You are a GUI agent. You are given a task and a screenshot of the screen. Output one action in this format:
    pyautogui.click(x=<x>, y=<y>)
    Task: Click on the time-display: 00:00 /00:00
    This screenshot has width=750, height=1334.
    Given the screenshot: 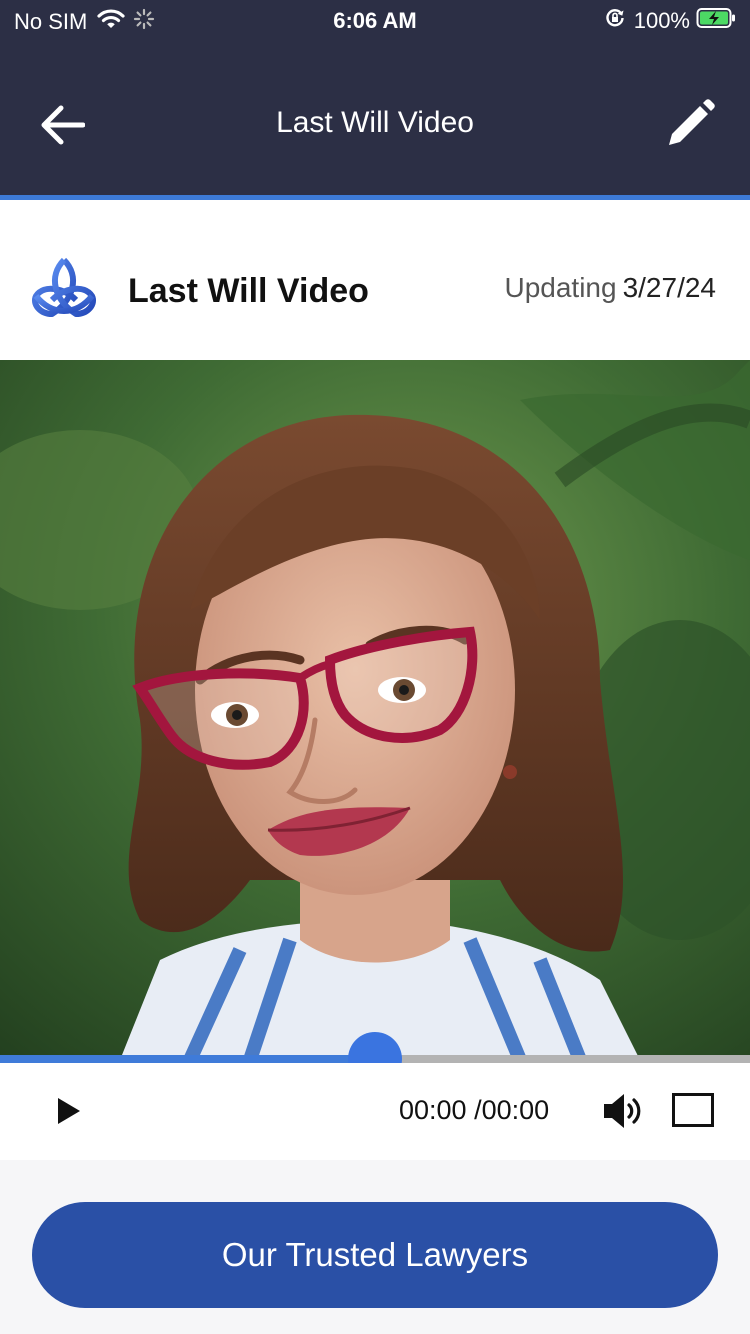 What is the action you would take?
    pyautogui.click(x=474, y=1110)
    